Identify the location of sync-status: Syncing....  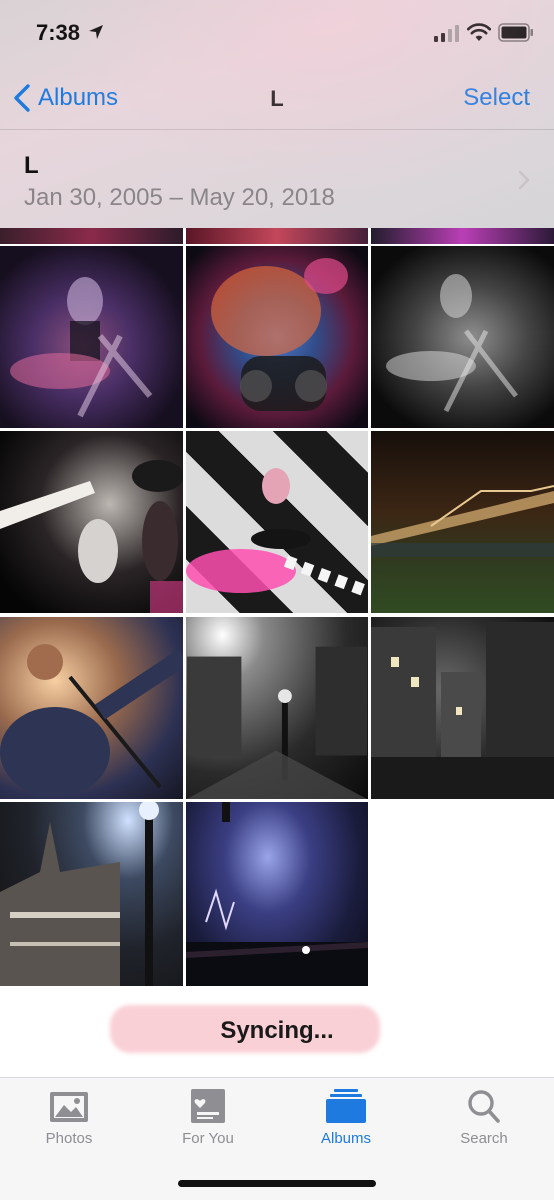
(277, 1029).